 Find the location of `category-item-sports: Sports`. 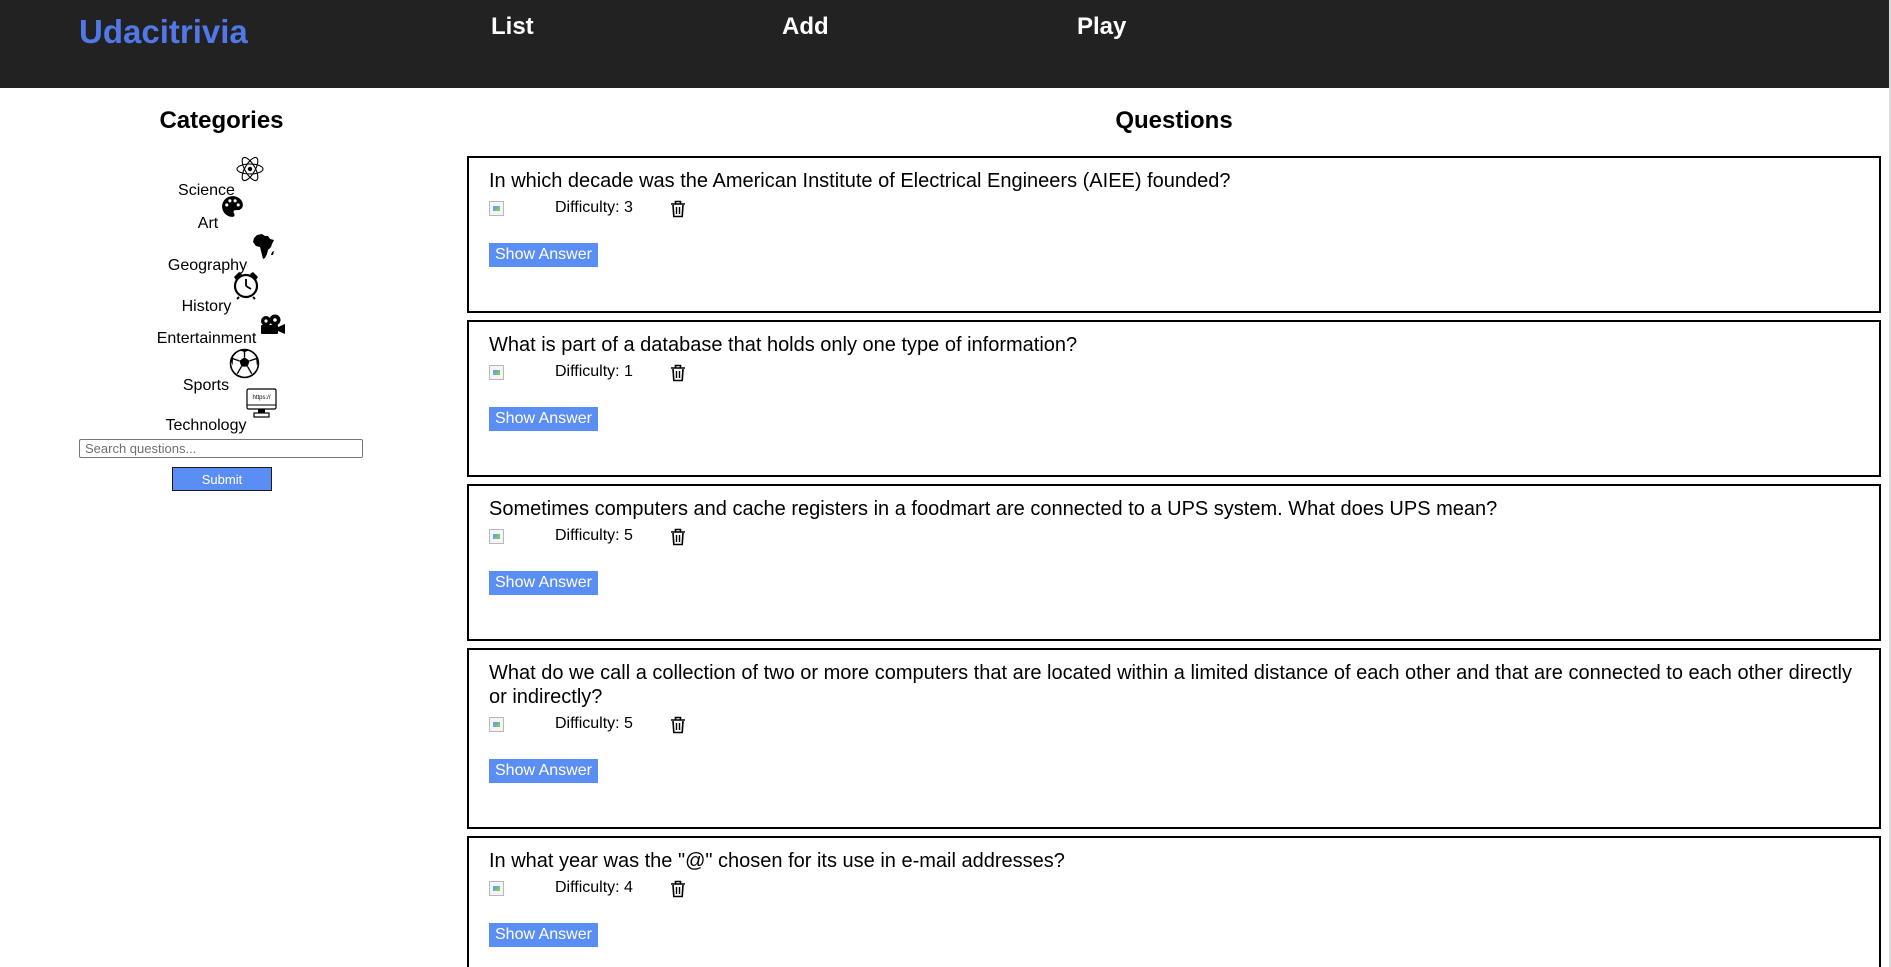

category-item-sports: Sports is located at coordinates (221, 371).